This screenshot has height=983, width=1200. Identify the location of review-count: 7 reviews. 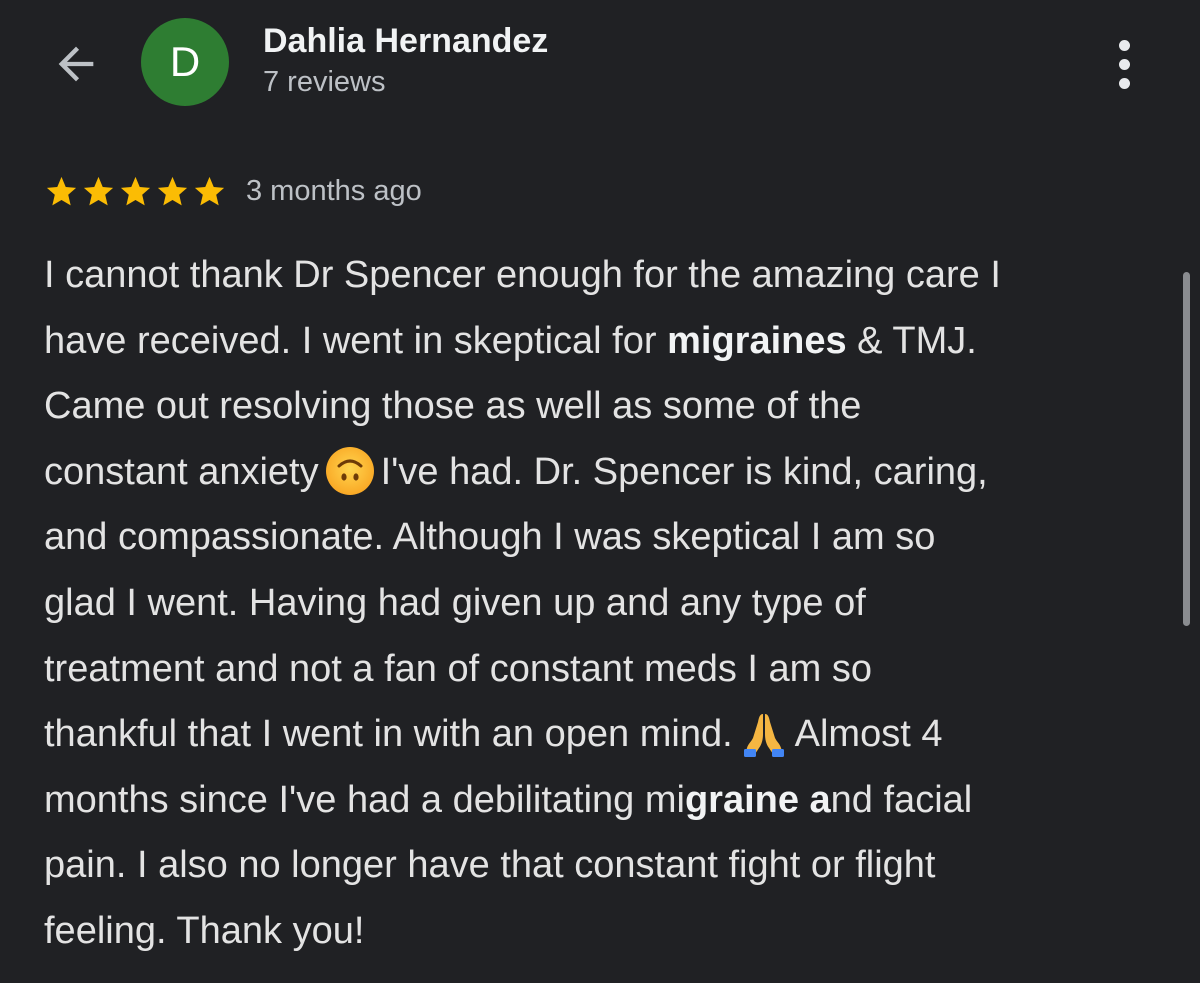
(324, 82).